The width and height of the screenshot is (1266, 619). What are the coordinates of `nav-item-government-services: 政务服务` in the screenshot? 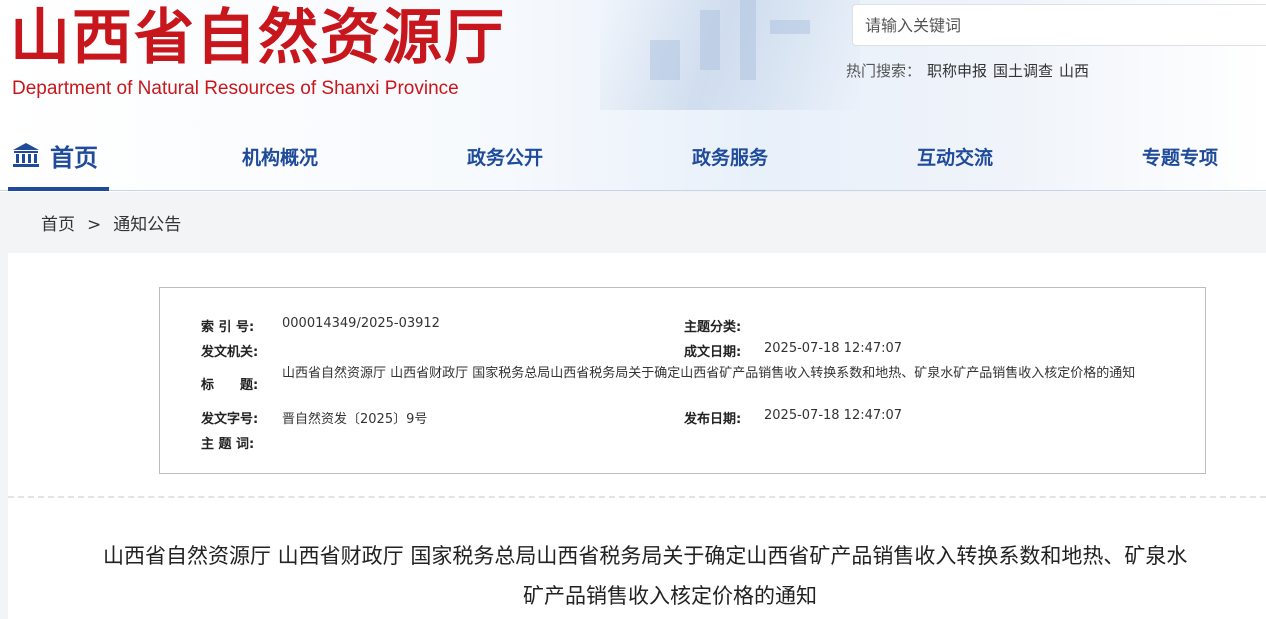 It's located at (730, 156).